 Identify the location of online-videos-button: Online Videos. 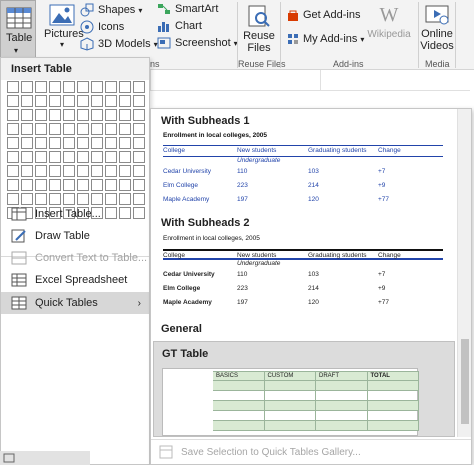
(437, 28).